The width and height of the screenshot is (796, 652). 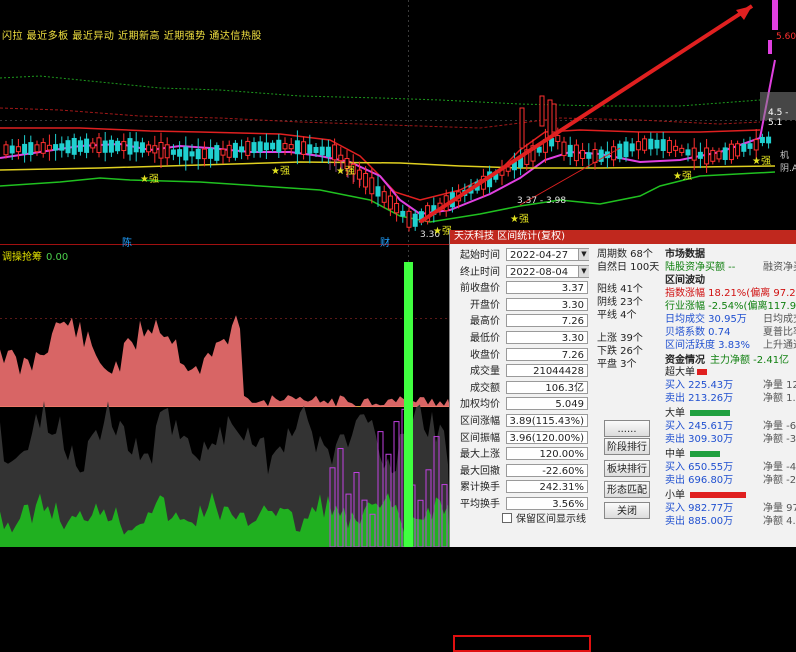 What do you see at coordinates (779, 332) in the screenshot?
I see `sharpe: 夏普比率` at bounding box center [779, 332].